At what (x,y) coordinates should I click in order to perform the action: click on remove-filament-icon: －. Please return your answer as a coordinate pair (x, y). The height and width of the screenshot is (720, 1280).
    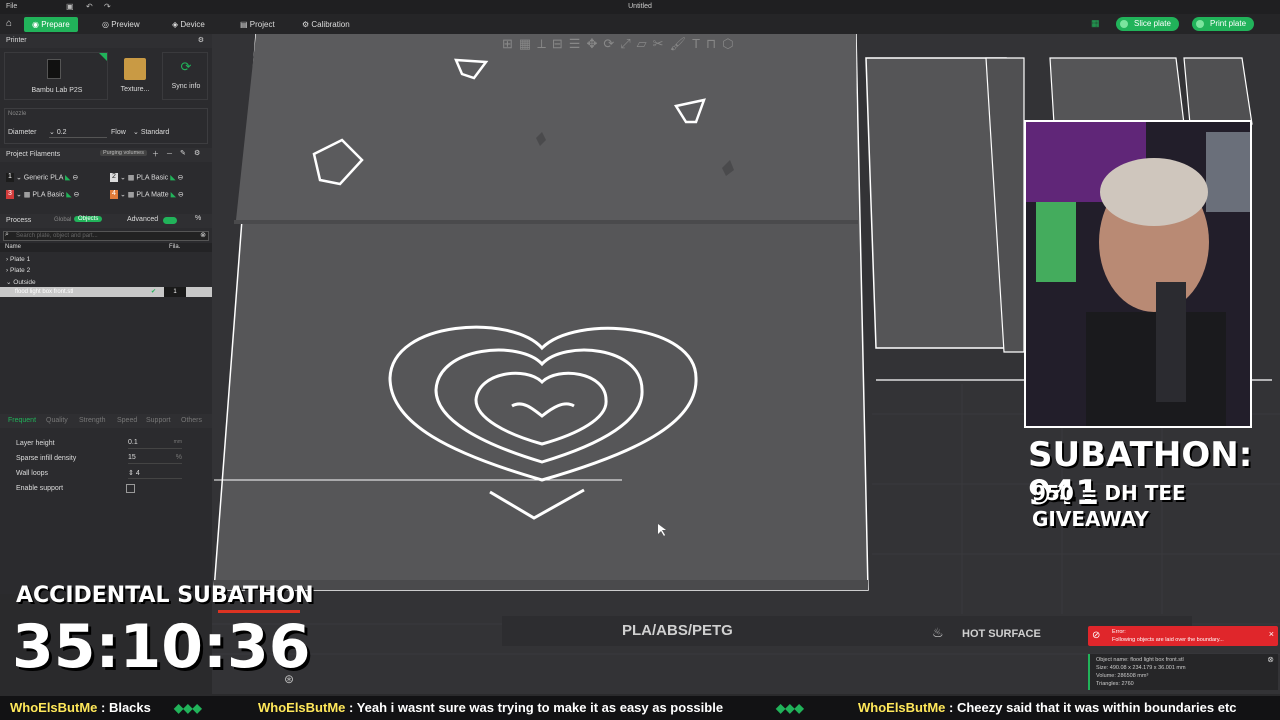
    Looking at the image, I should click on (169, 154).